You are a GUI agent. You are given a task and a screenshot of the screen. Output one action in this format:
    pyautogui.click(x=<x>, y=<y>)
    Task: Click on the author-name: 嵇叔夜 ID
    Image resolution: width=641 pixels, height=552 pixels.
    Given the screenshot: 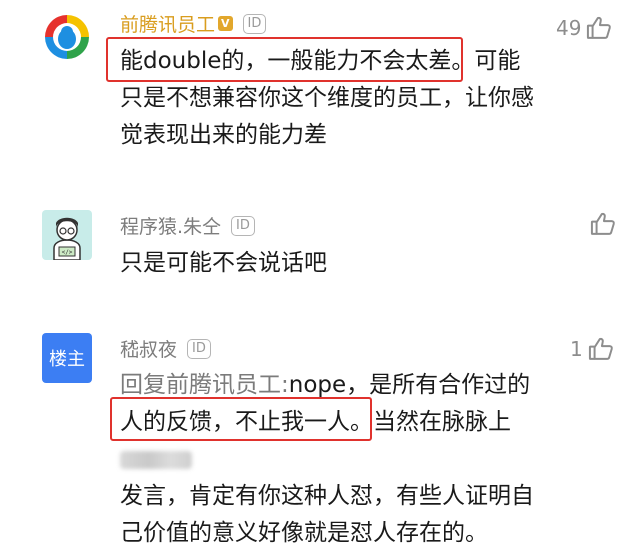 What is the action you would take?
    pyautogui.click(x=165, y=348)
    